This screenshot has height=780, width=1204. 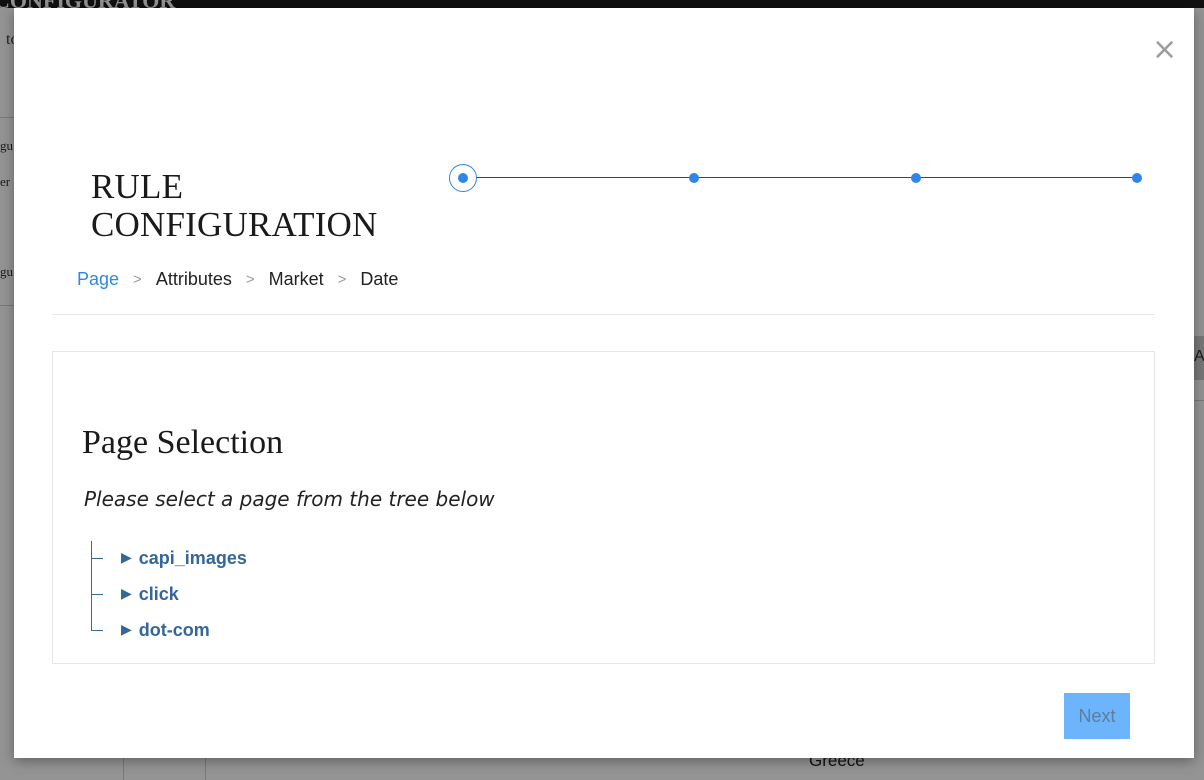 I want to click on breadcrumb-market: Market, so click(x=296, y=279).